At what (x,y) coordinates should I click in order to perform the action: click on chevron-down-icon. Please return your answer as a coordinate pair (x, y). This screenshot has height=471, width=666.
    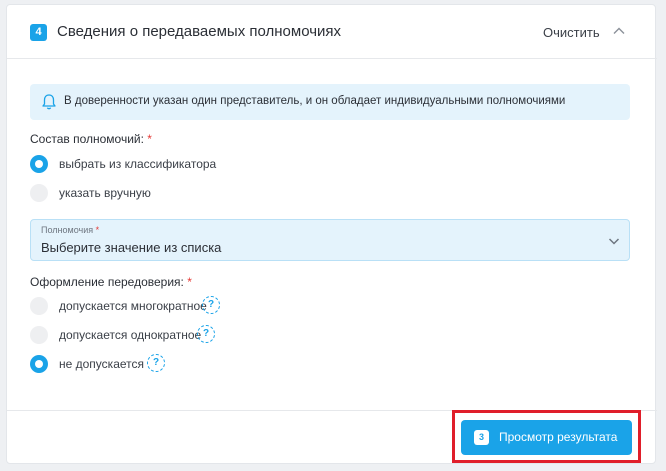
    Looking at the image, I should click on (614, 241).